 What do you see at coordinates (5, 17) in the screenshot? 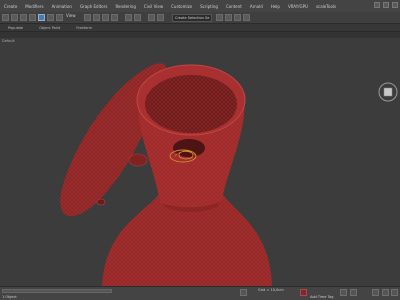
I see `undo-icon` at bounding box center [5, 17].